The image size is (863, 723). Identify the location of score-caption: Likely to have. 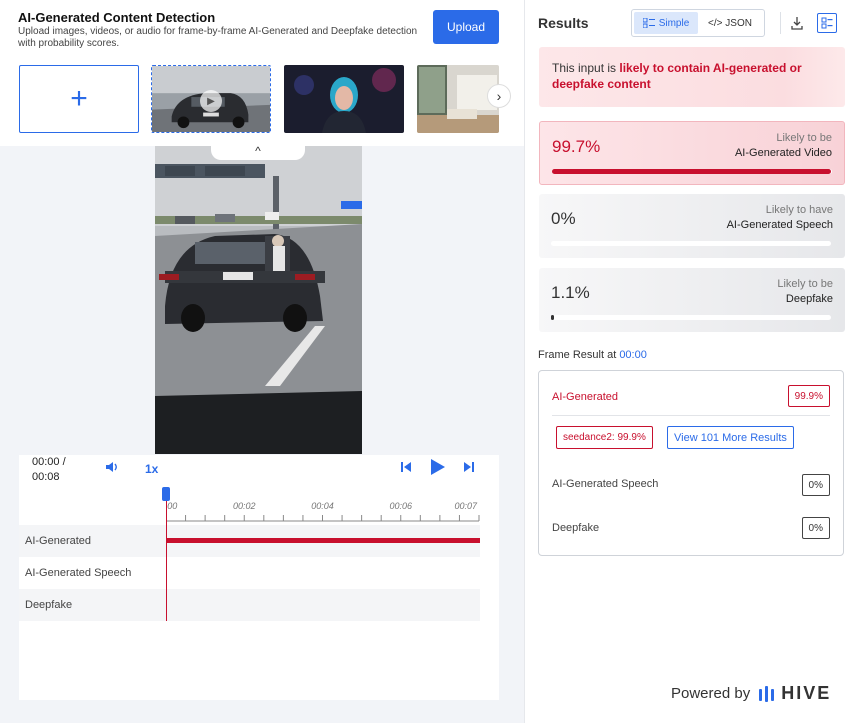
(799, 210).